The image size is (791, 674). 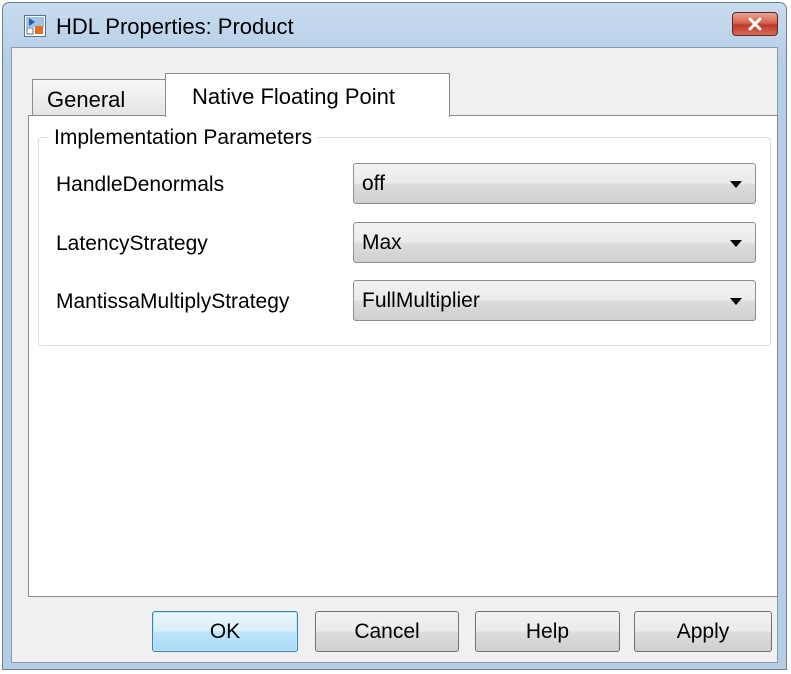 I want to click on simulink-block-icon, so click(x=35, y=26).